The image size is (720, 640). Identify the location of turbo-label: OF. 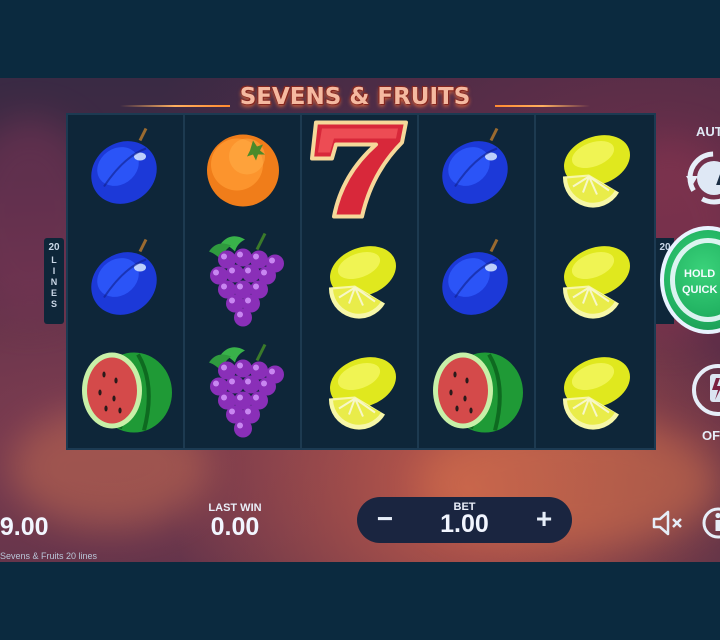
(711, 435).